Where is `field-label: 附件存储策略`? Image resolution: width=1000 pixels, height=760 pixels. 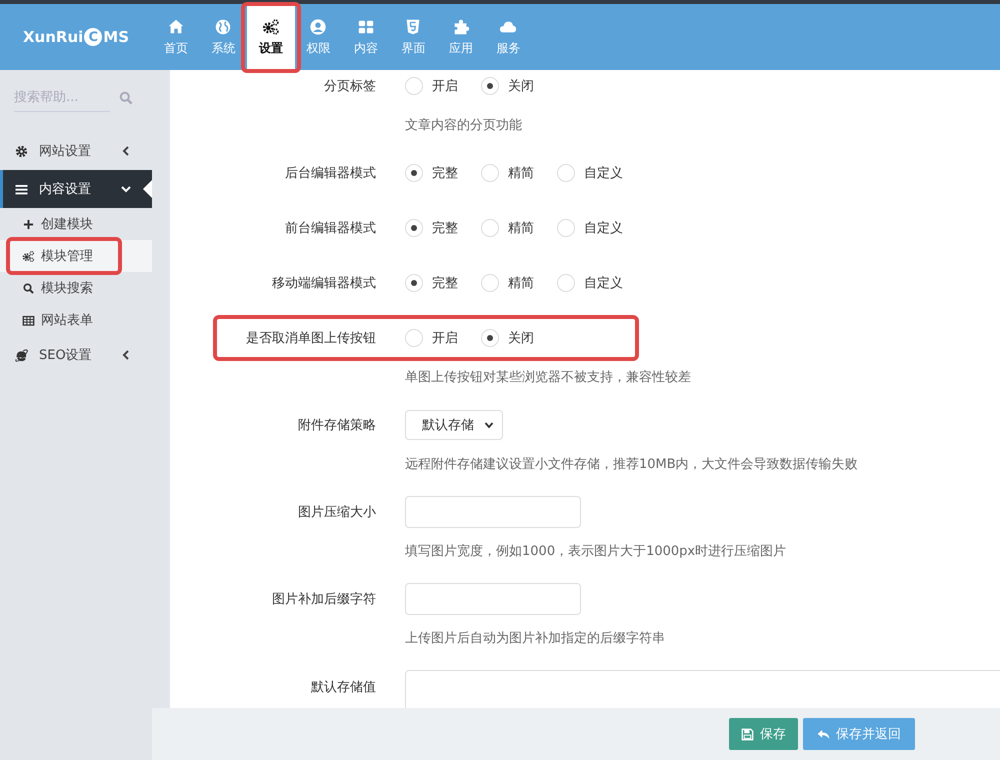 field-label: 附件存储策略 is located at coordinates (336, 425).